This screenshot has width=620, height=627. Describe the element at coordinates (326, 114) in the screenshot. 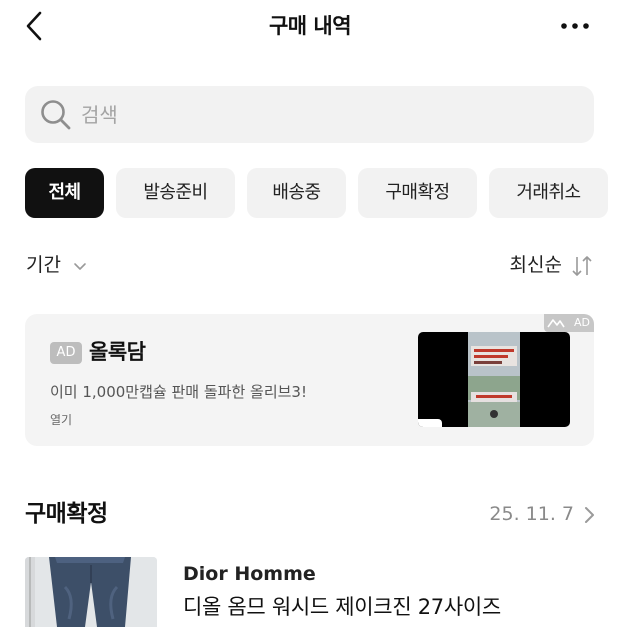

I see `search-input` at that location.